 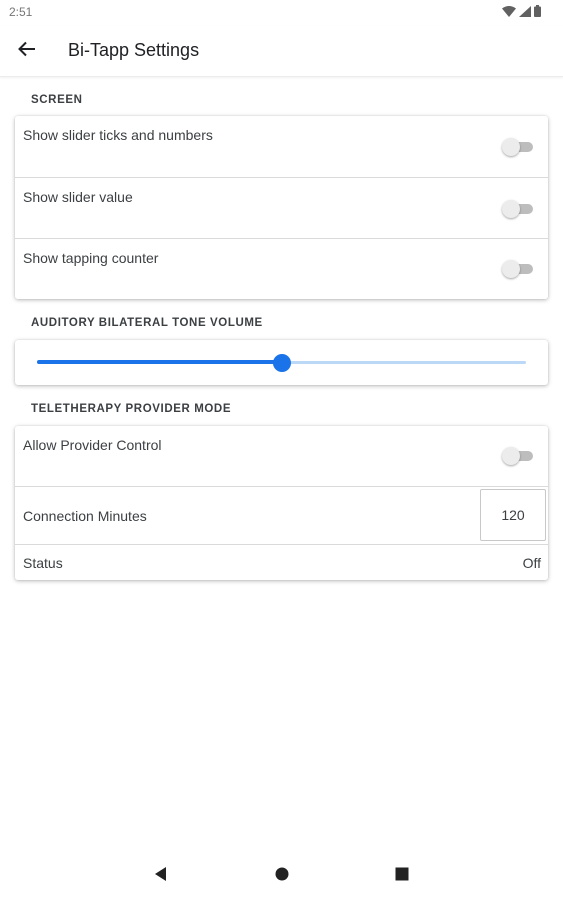 I want to click on app-bar: Bi-Tapp Settings, so click(x=281, y=51).